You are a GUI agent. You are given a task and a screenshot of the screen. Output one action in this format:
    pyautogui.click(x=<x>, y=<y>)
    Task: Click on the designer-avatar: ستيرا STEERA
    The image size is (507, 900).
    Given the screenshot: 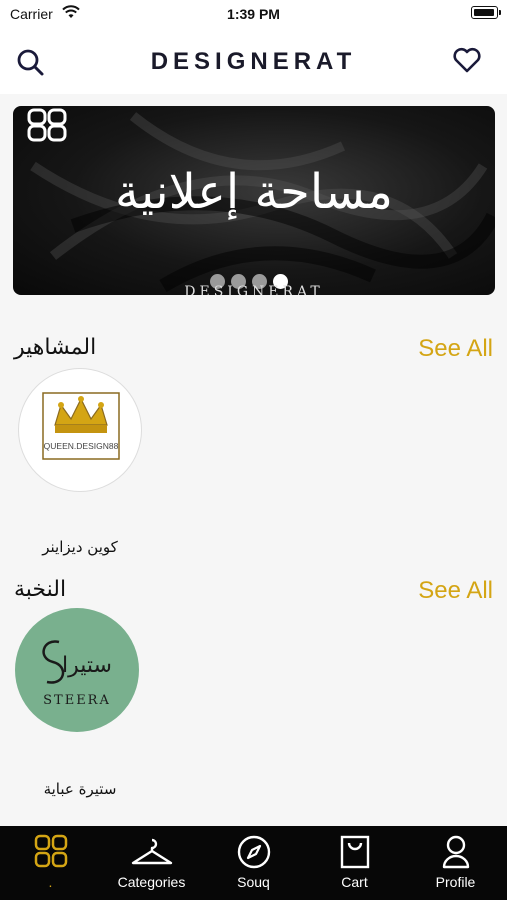 What is the action you would take?
    pyautogui.click(x=77, y=670)
    